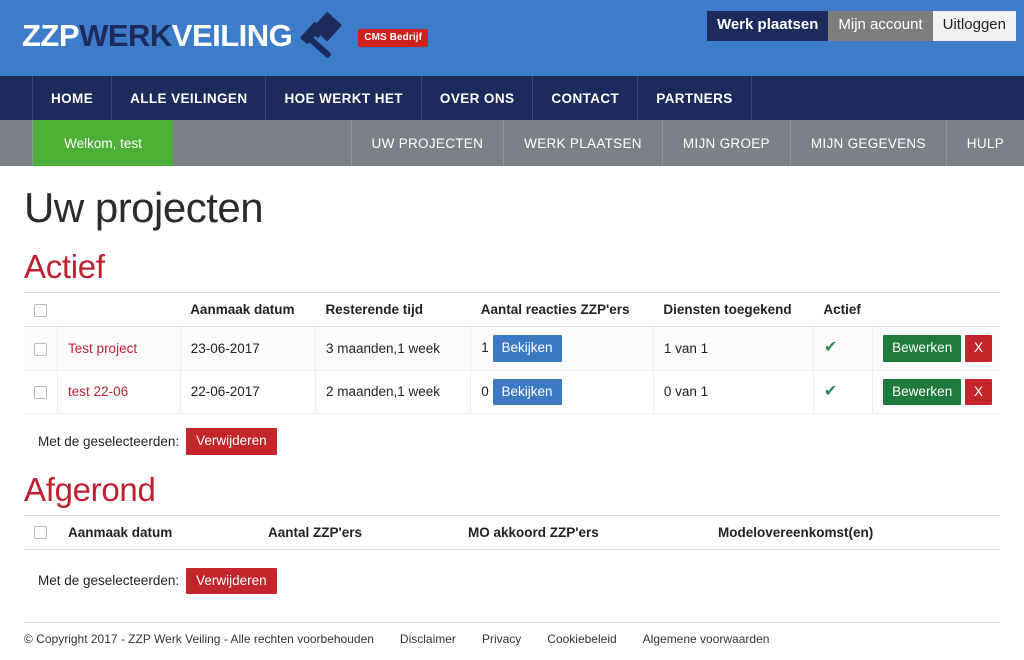 The width and height of the screenshot is (1024, 660). Describe the element at coordinates (519, 580) in the screenshot. I see `afgerond-bulk-actions: Met de geselecteerden: Verwijderen` at that location.